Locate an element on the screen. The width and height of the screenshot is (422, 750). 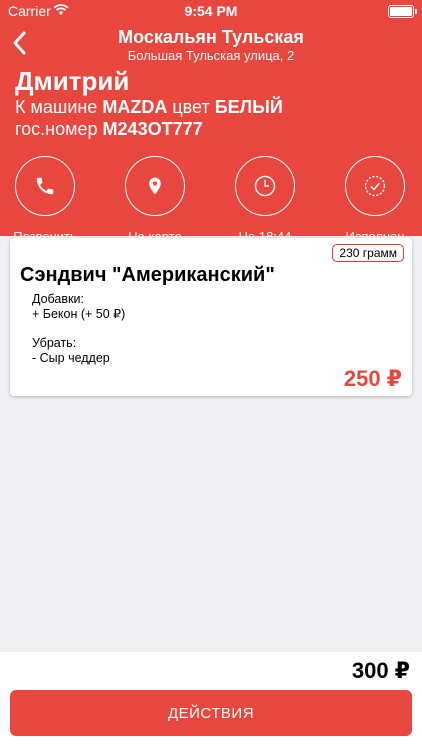
call-circle is located at coordinates (45, 186).